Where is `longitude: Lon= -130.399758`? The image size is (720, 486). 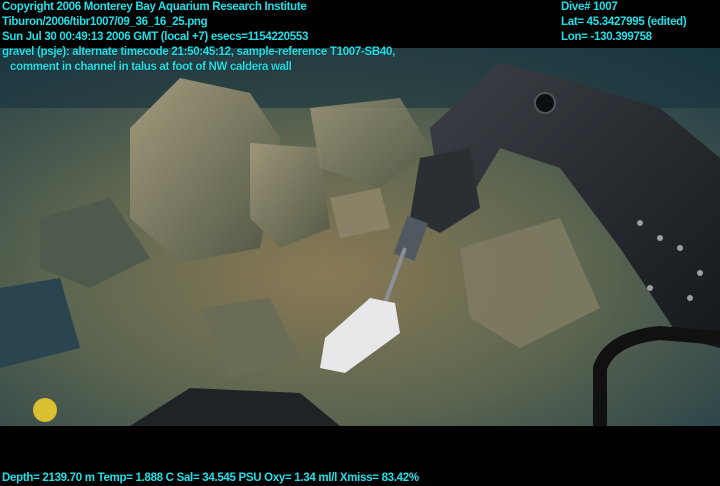
longitude: Lon= -130.399758 is located at coordinates (606, 37).